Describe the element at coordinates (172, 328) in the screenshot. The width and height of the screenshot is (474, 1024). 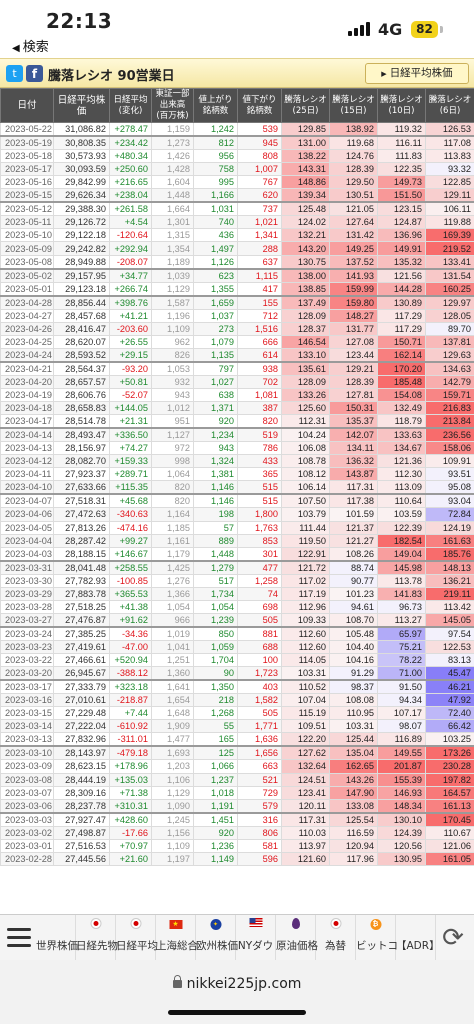
I see `cell-volume: 1,109` at that location.